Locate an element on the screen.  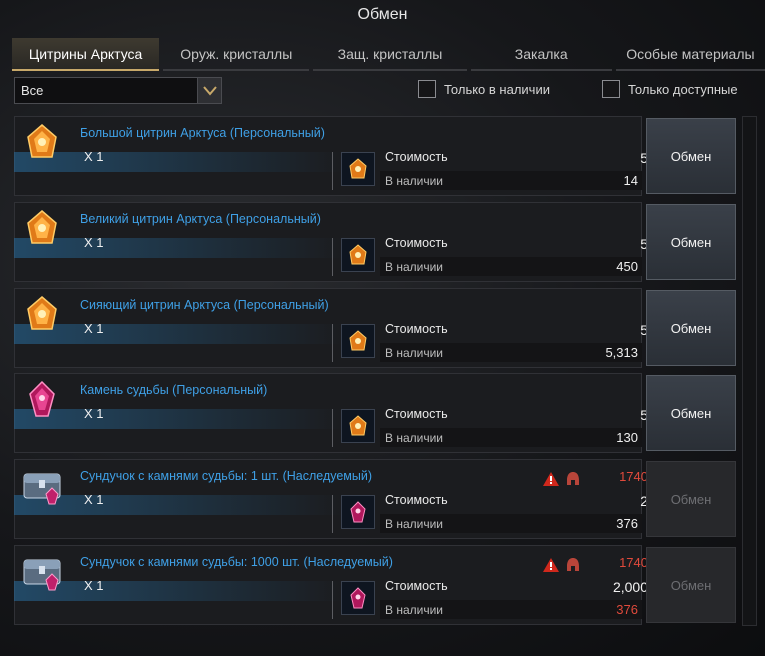
destiny-stone-icon is located at coordinates (42, 400).